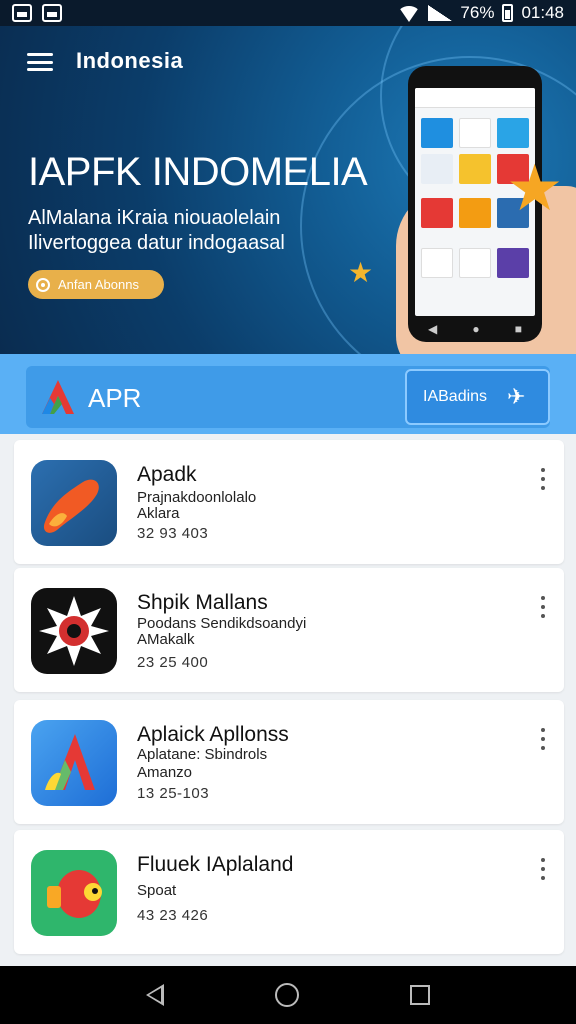  Describe the element at coordinates (477, 12) in the screenshot. I see `battery-percent: 76%` at that location.